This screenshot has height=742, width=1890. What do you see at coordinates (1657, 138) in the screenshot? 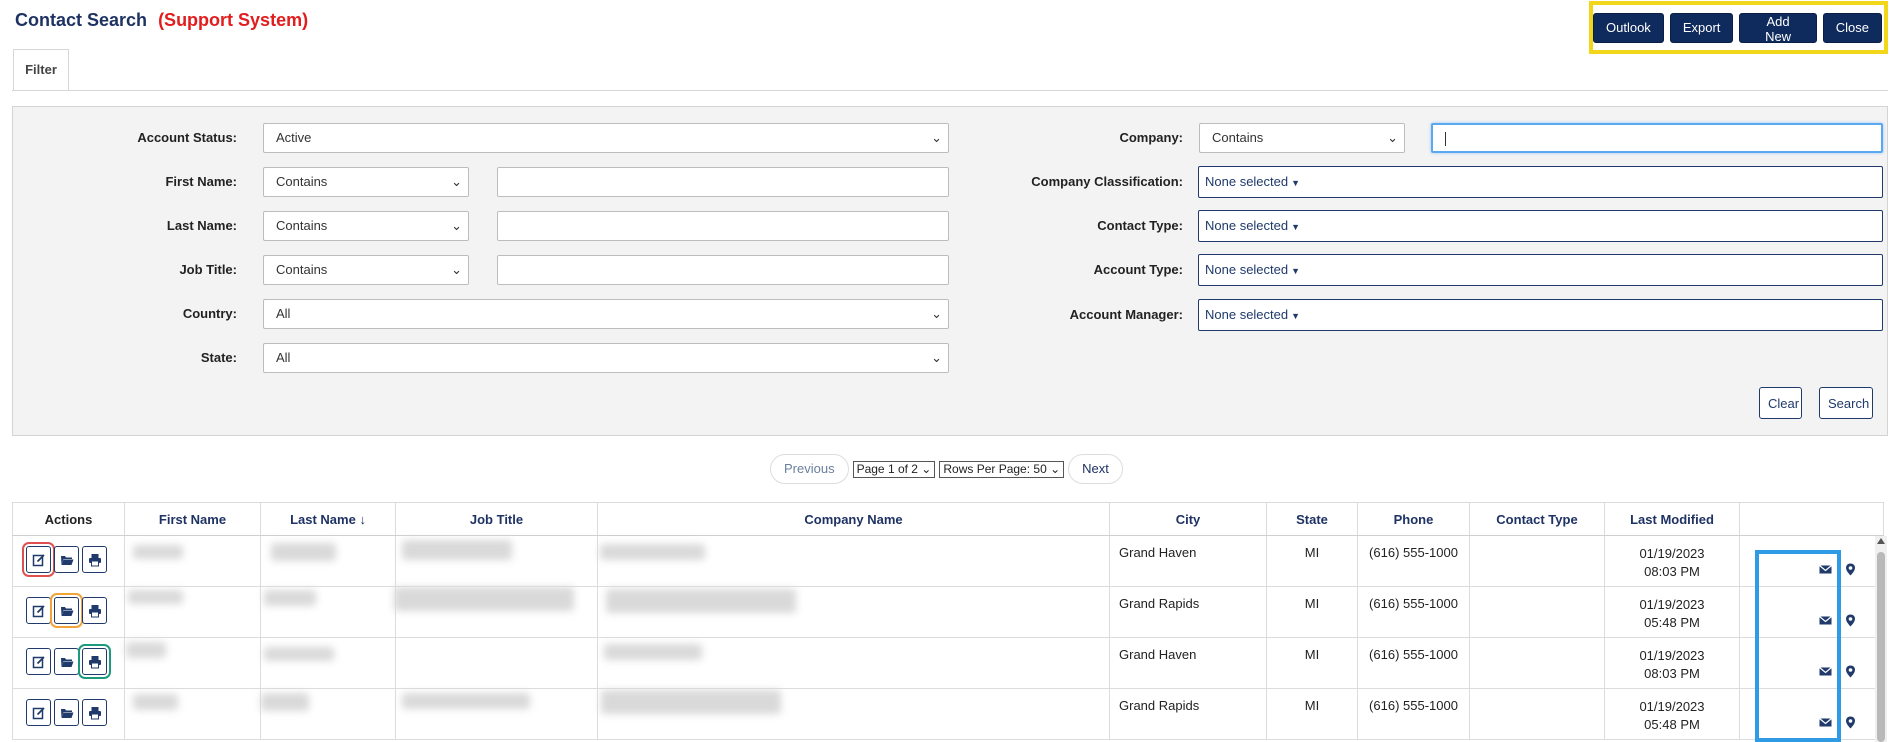
I see `company-input` at bounding box center [1657, 138].